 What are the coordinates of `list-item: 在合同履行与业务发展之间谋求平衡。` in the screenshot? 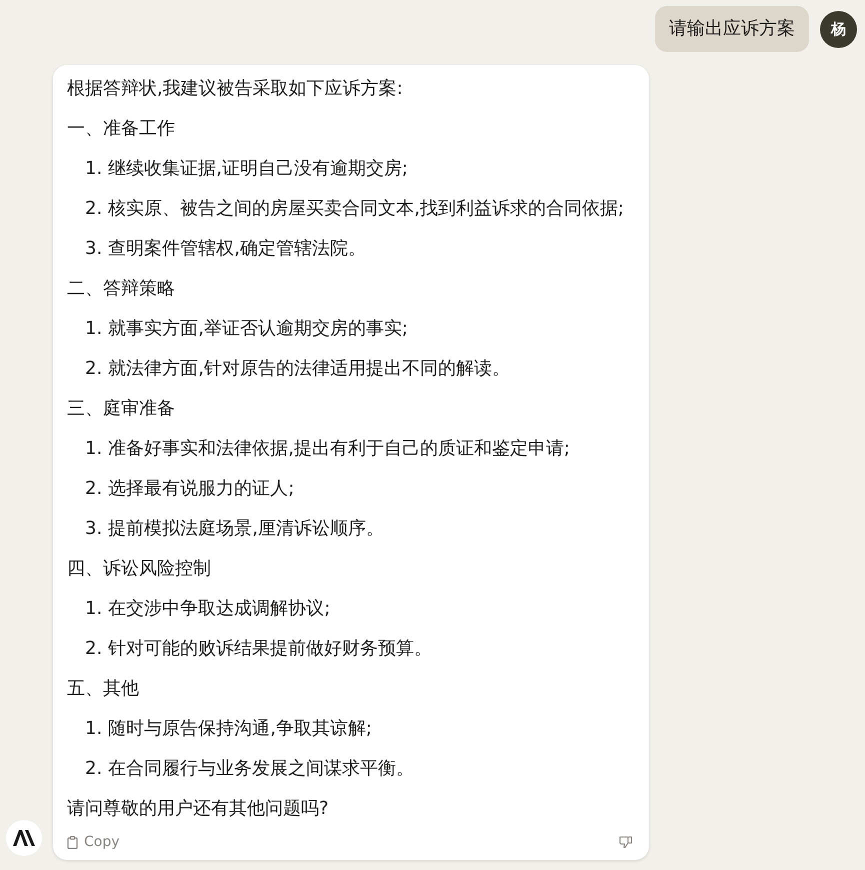 It's located at (261, 769).